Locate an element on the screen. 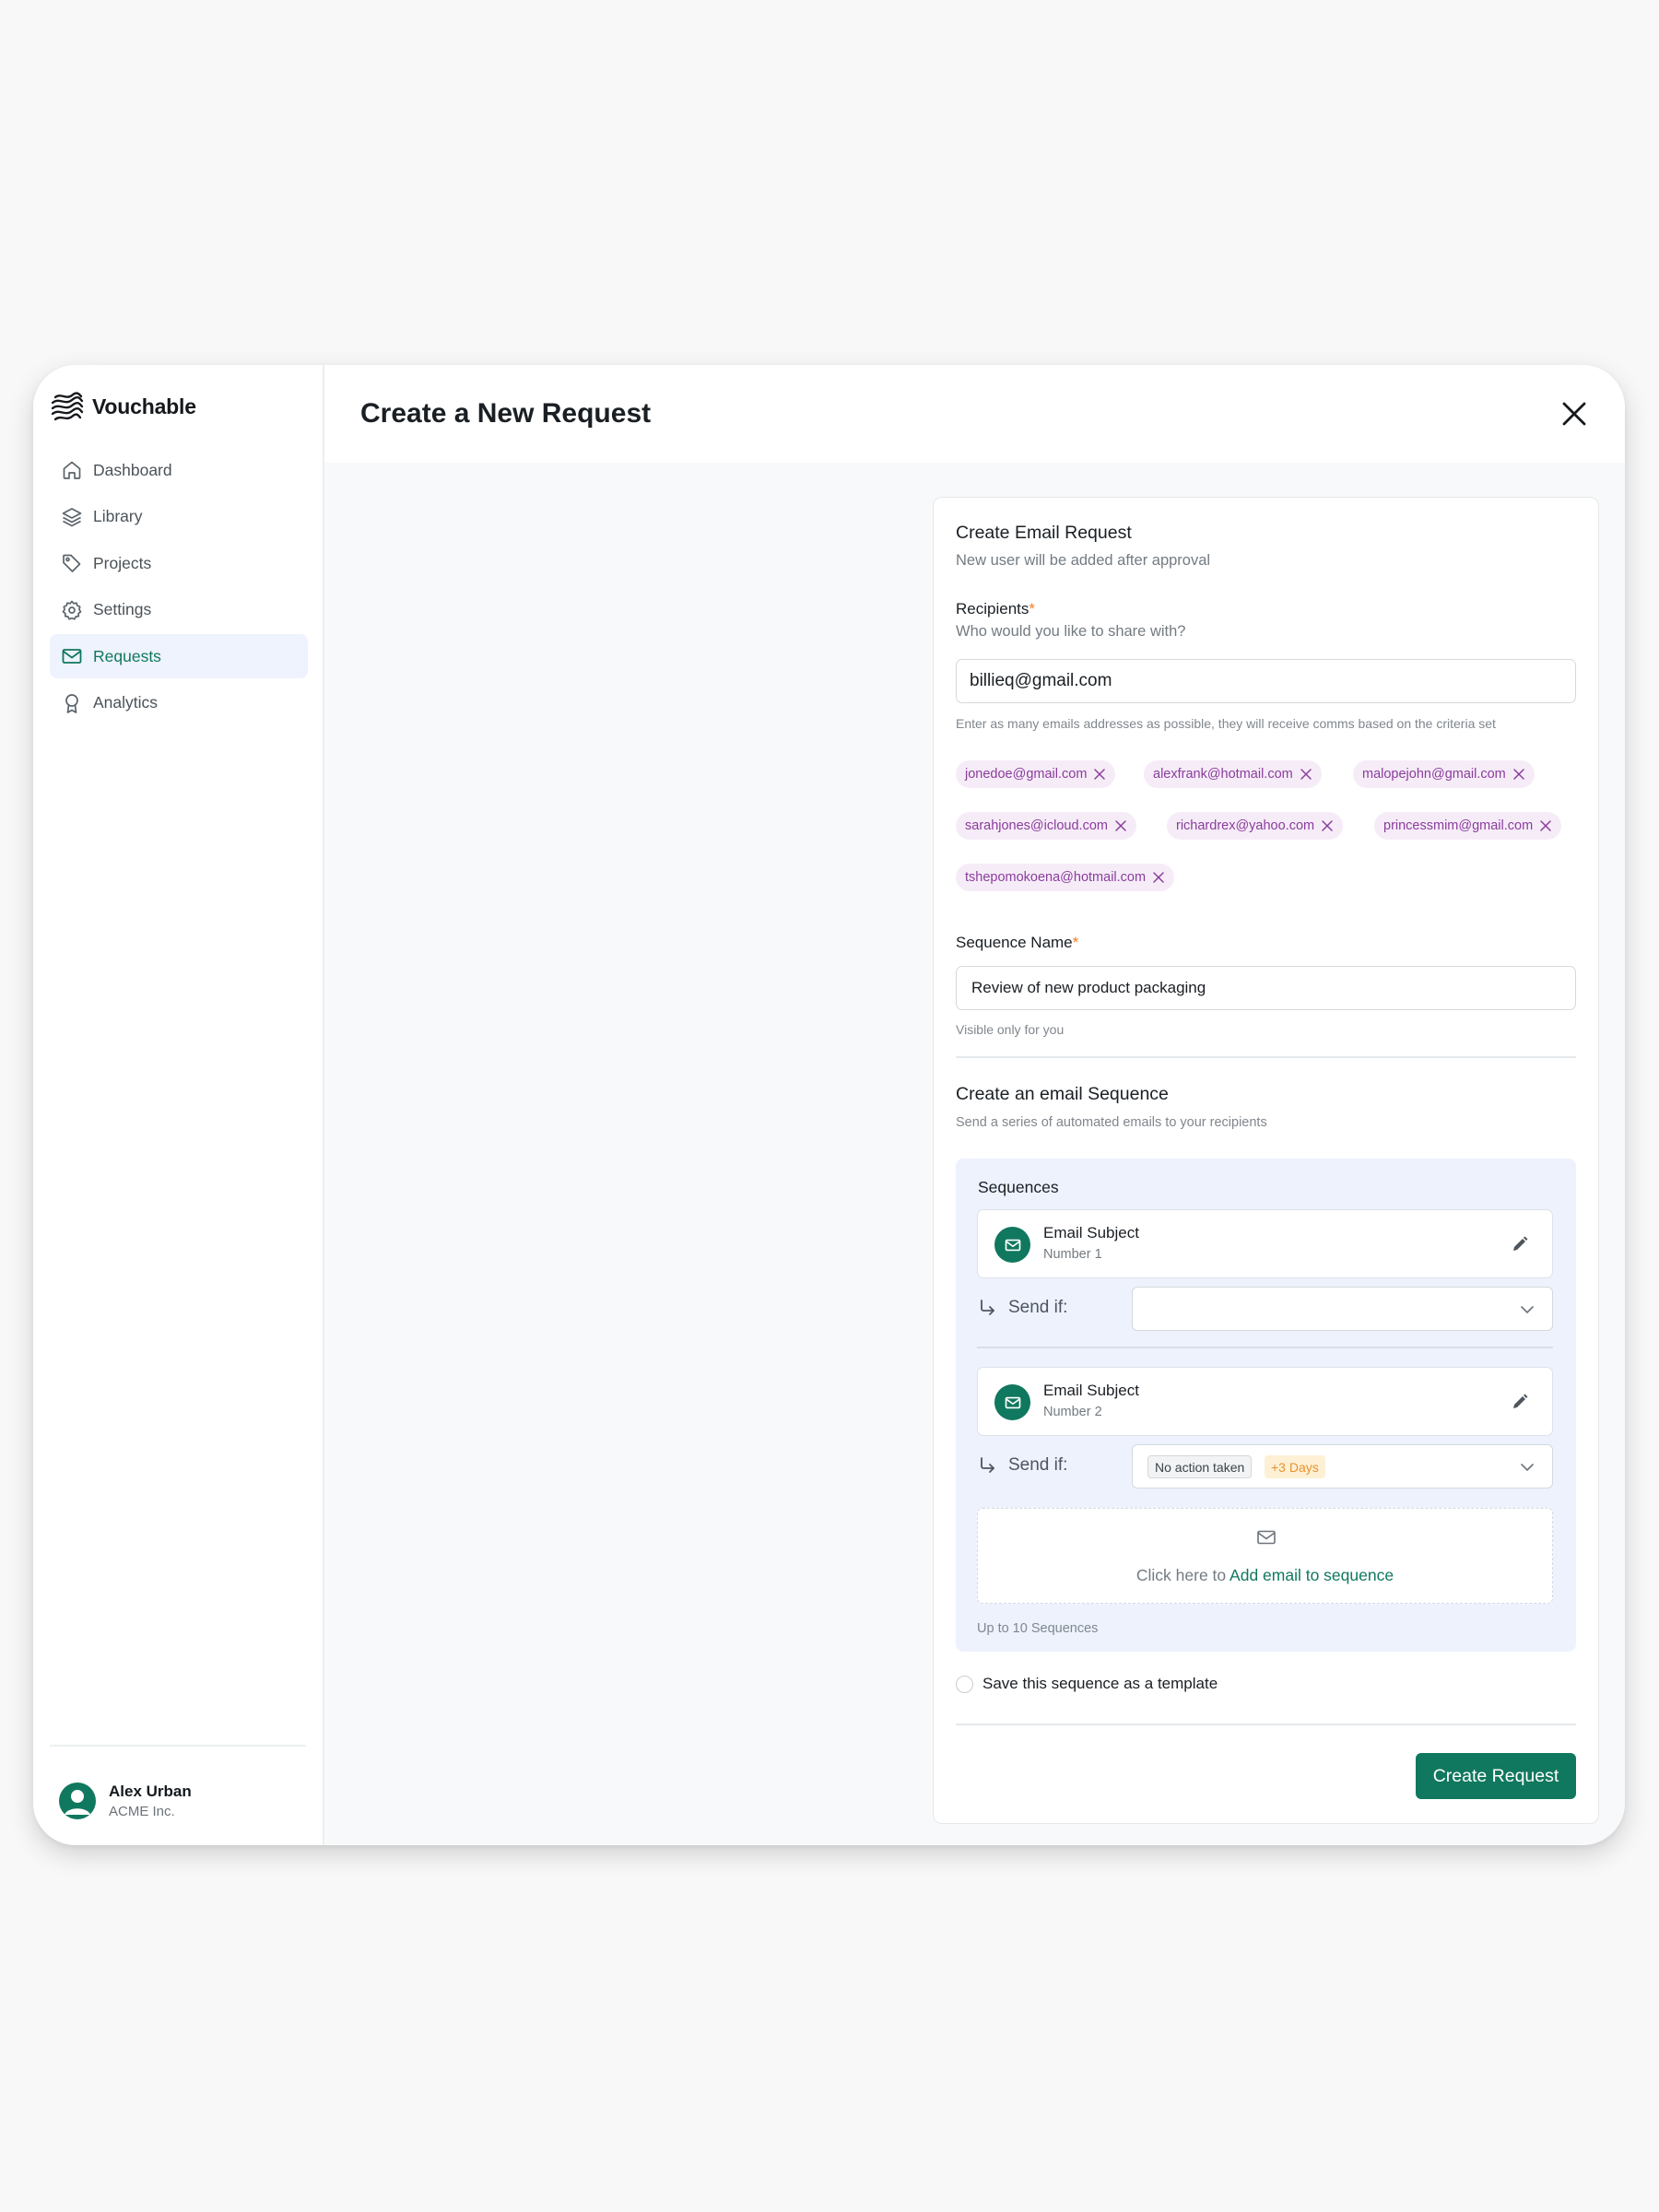 Image resolution: width=1659 pixels, height=2212 pixels. user-org: ACME Inc. is located at coordinates (142, 1811).